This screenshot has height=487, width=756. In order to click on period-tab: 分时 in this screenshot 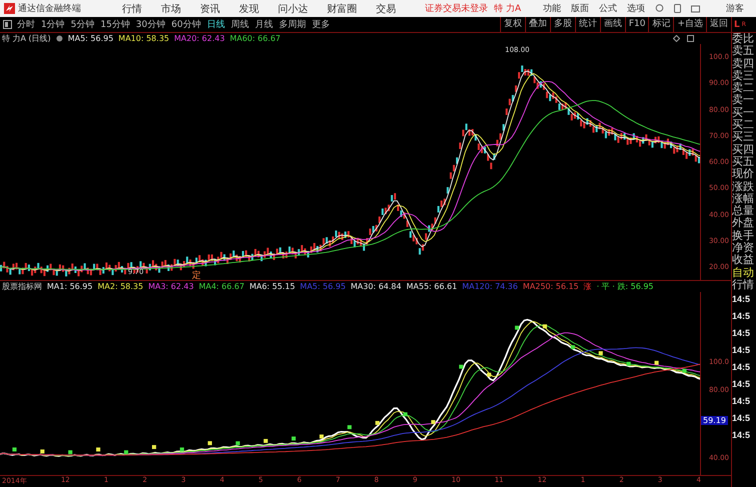, I will do `click(26, 24)`.